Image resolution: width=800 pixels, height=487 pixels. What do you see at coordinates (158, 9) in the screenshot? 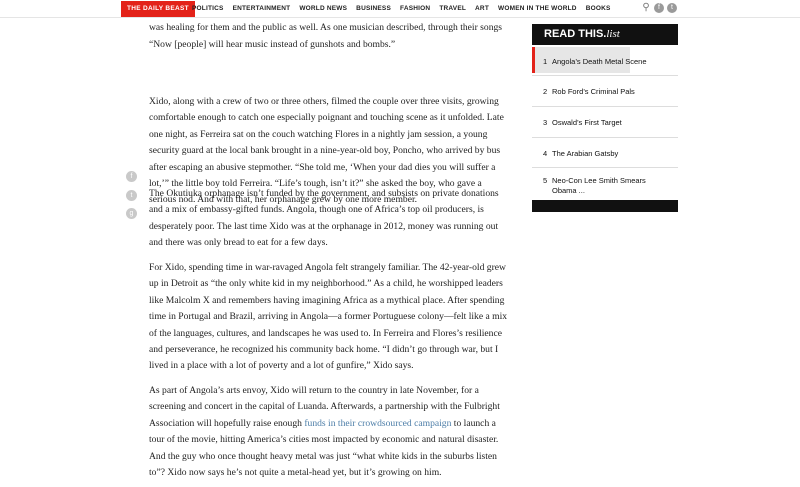
I see `site-logo: THE DAILY BEAST` at bounding box center [158, 9].